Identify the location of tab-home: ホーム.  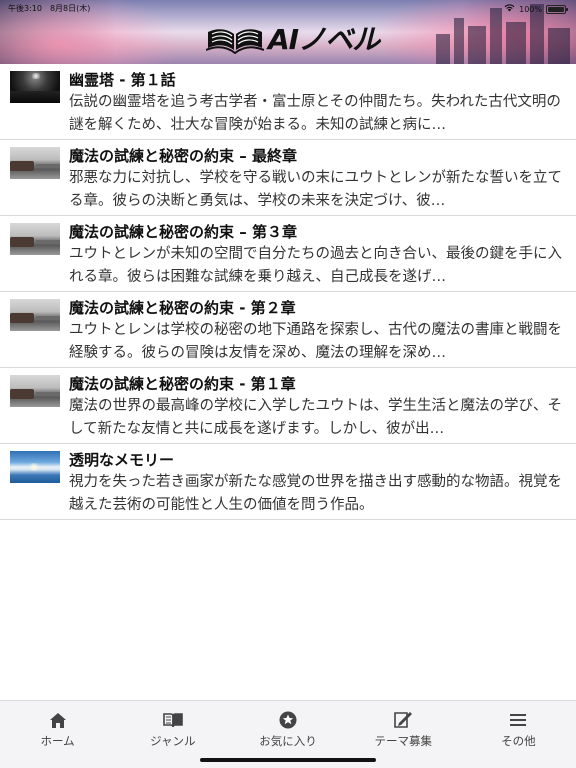
(57, 734).